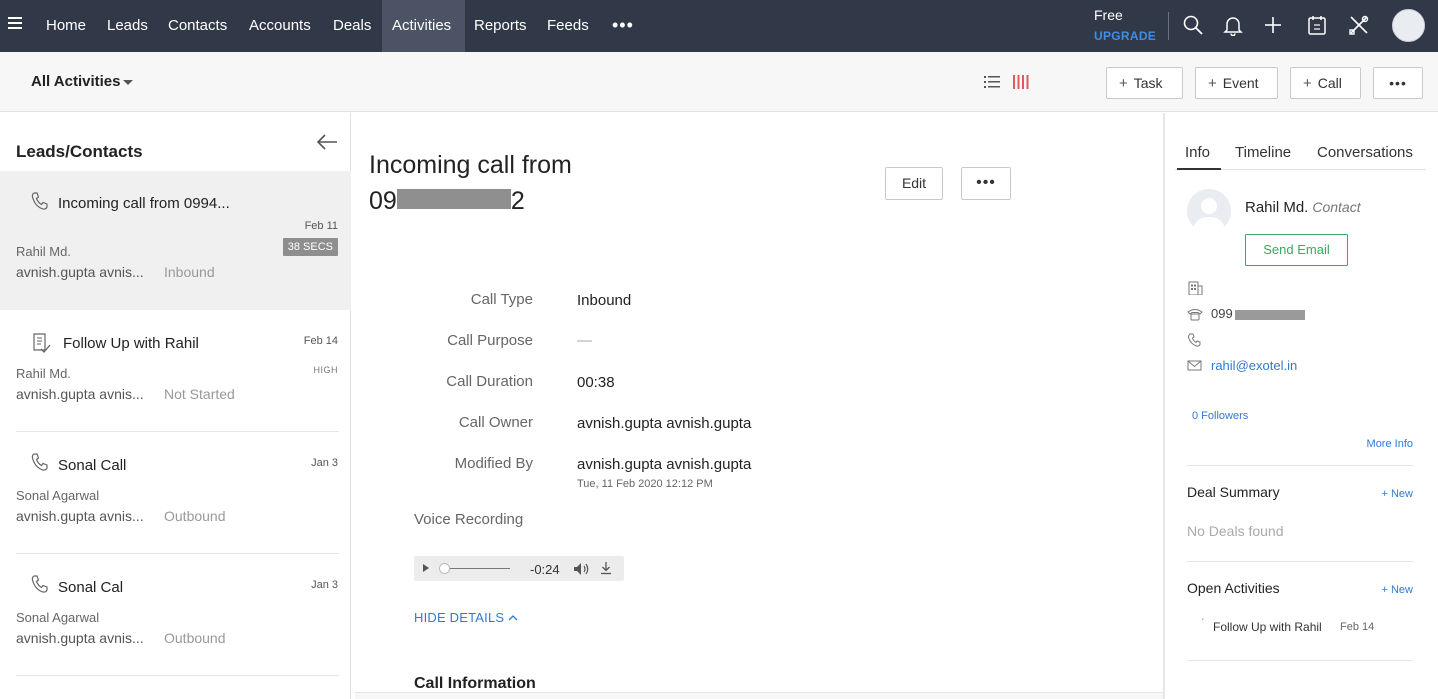  I want to click on section-call-information: Call Information, so click(475, 683).